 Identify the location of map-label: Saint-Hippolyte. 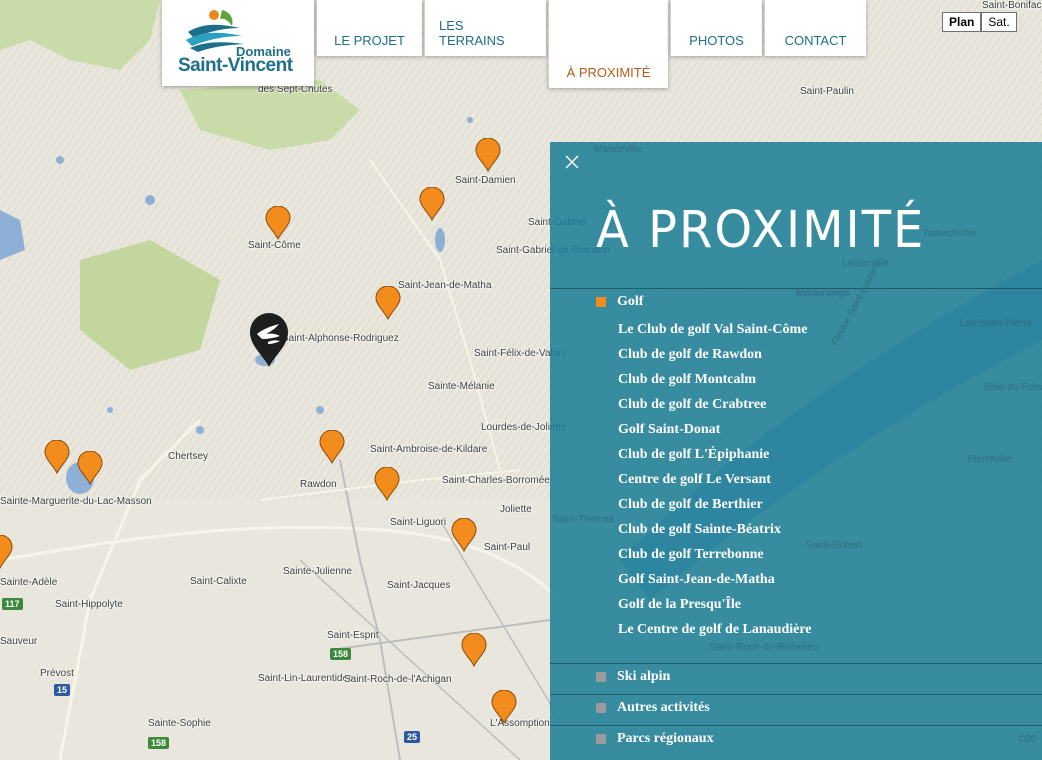
(89, 604).